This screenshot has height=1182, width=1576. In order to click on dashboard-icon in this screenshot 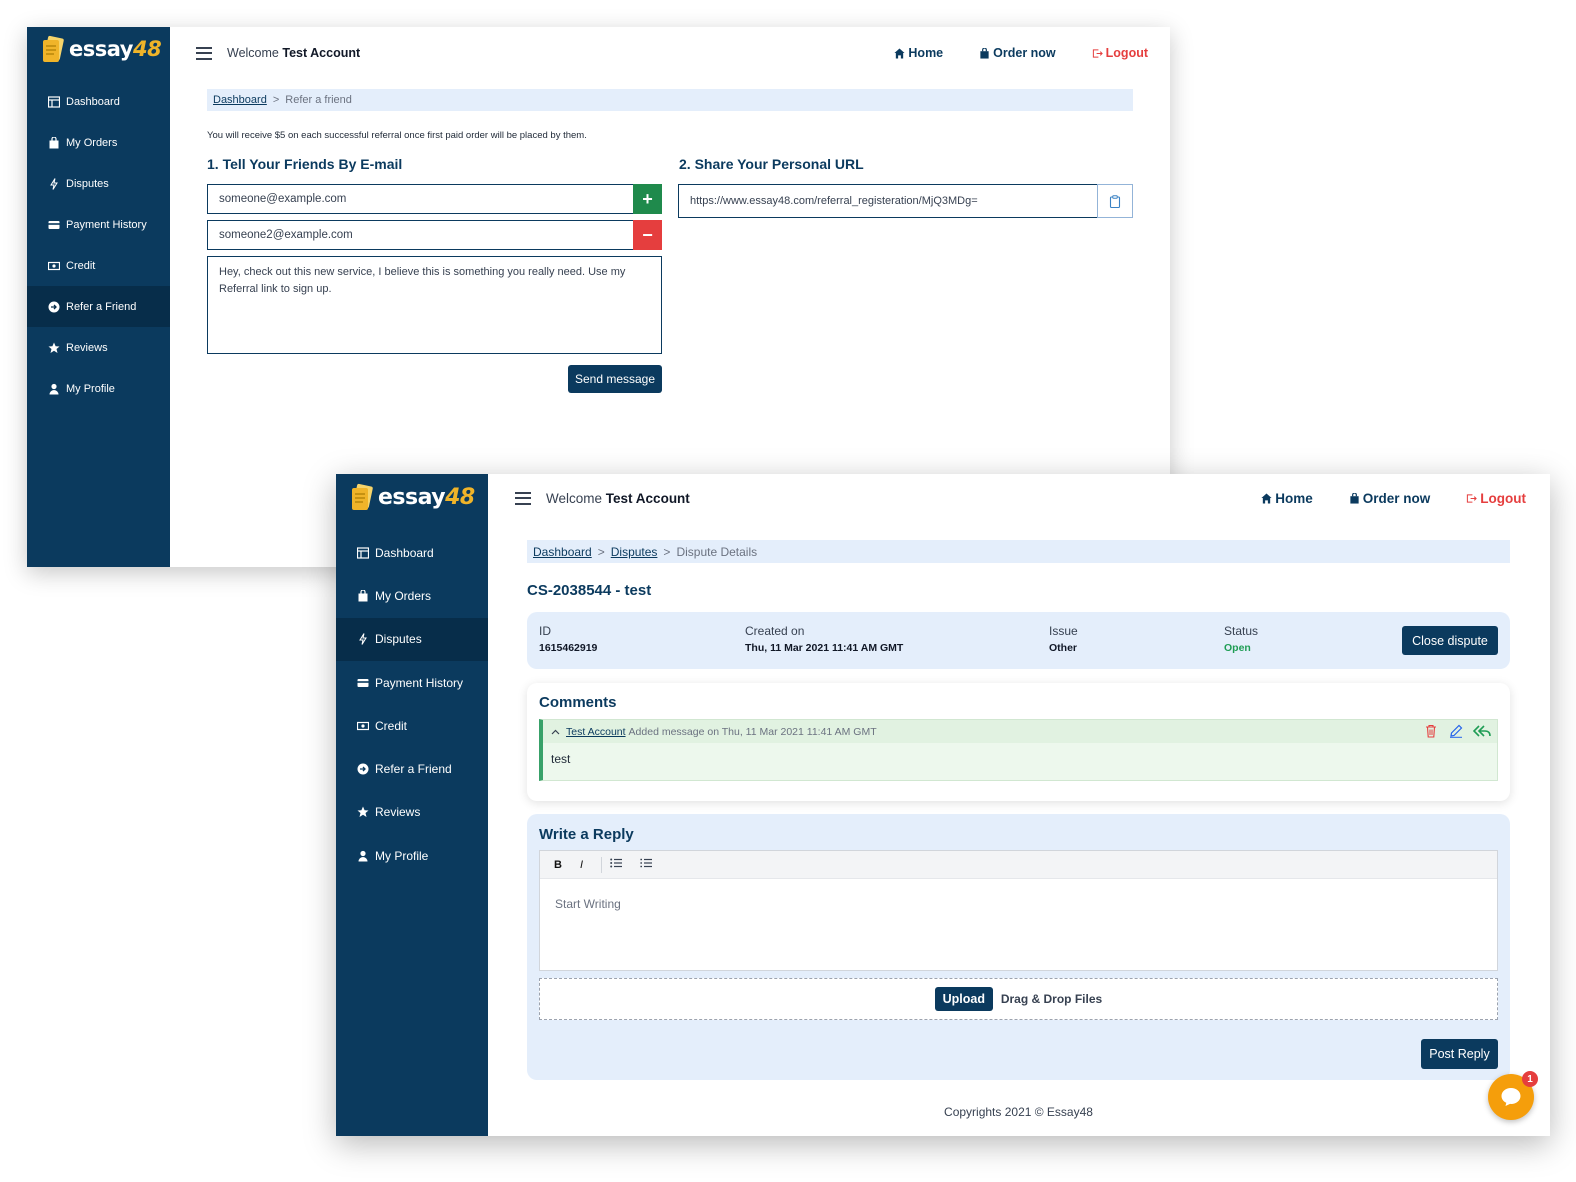, I will do `click(53, 101)`.